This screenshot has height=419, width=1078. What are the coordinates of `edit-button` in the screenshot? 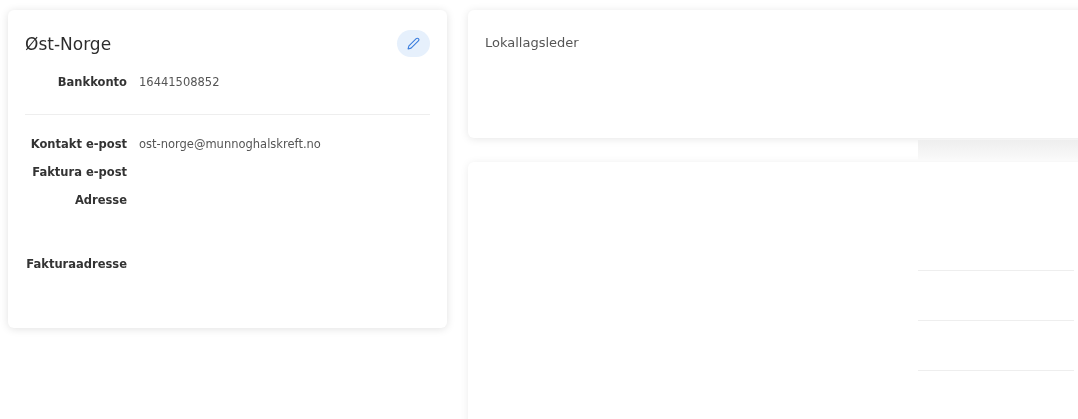 It's located at (413, 43).